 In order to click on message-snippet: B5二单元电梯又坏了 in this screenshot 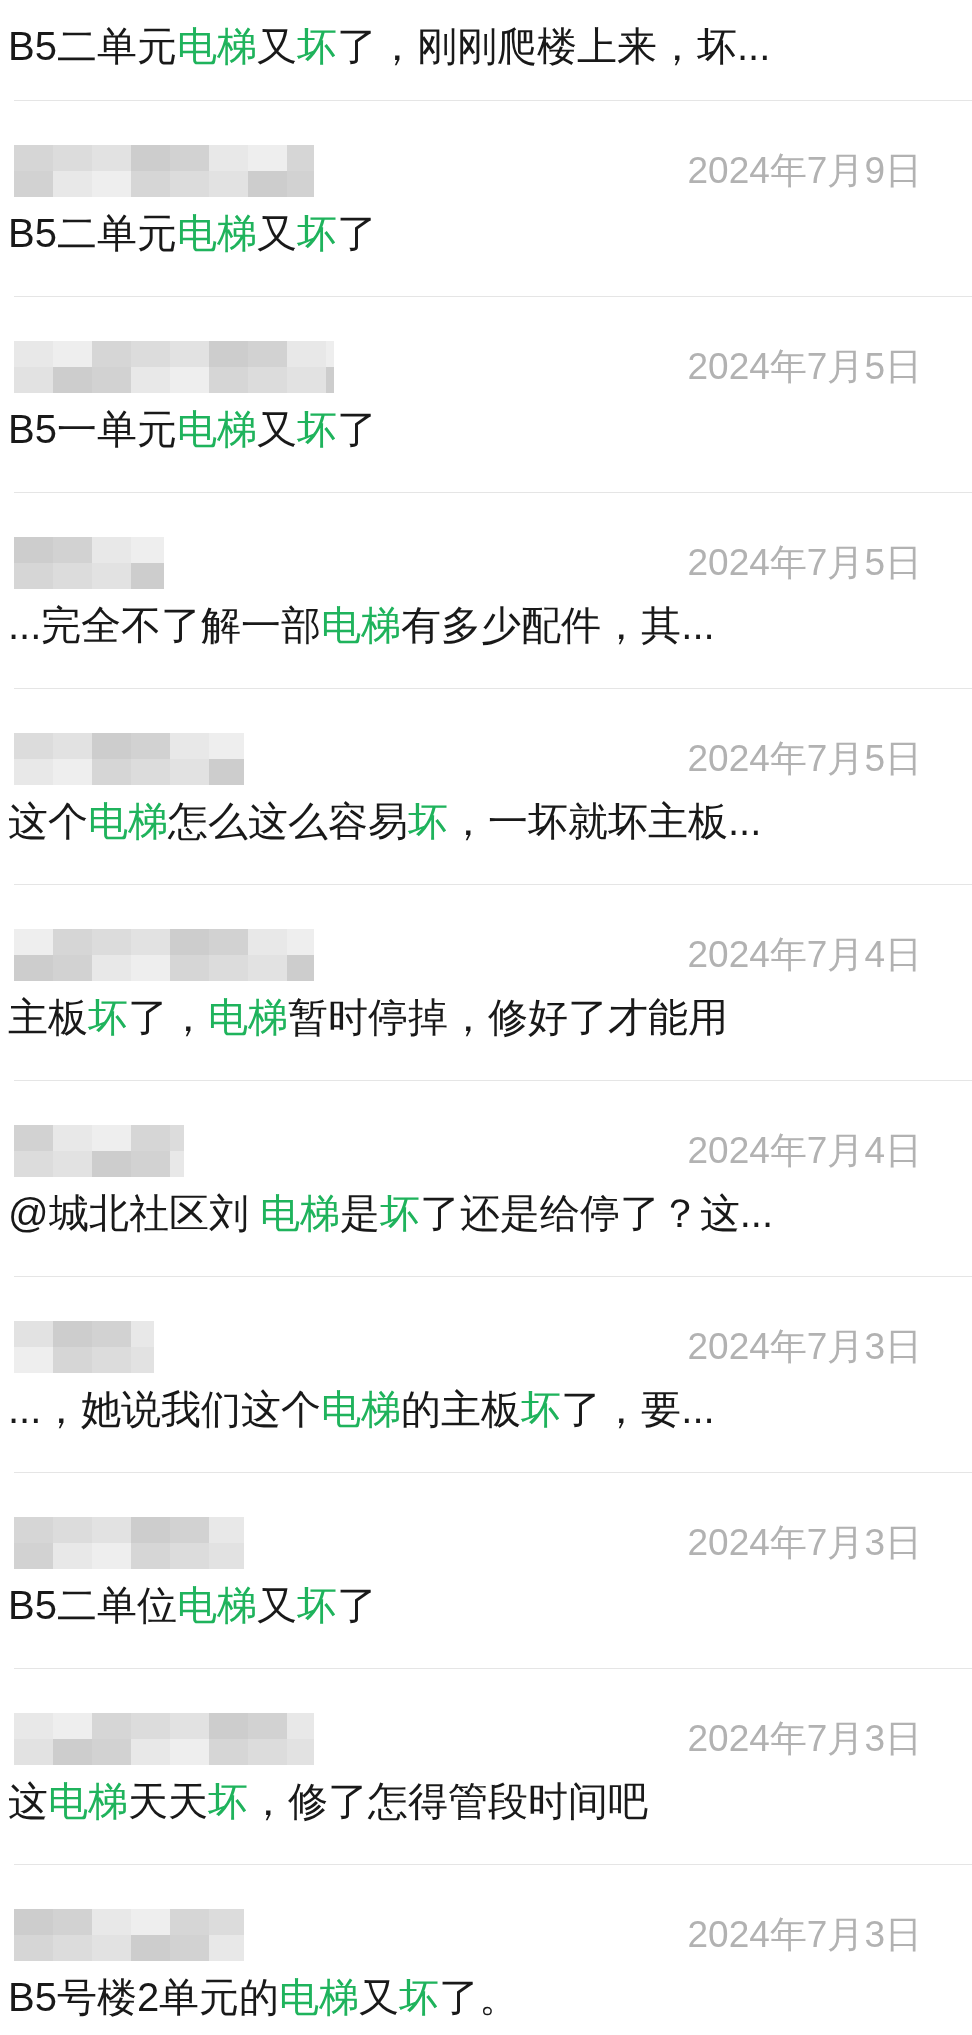, I will do `click(192, 233)`.